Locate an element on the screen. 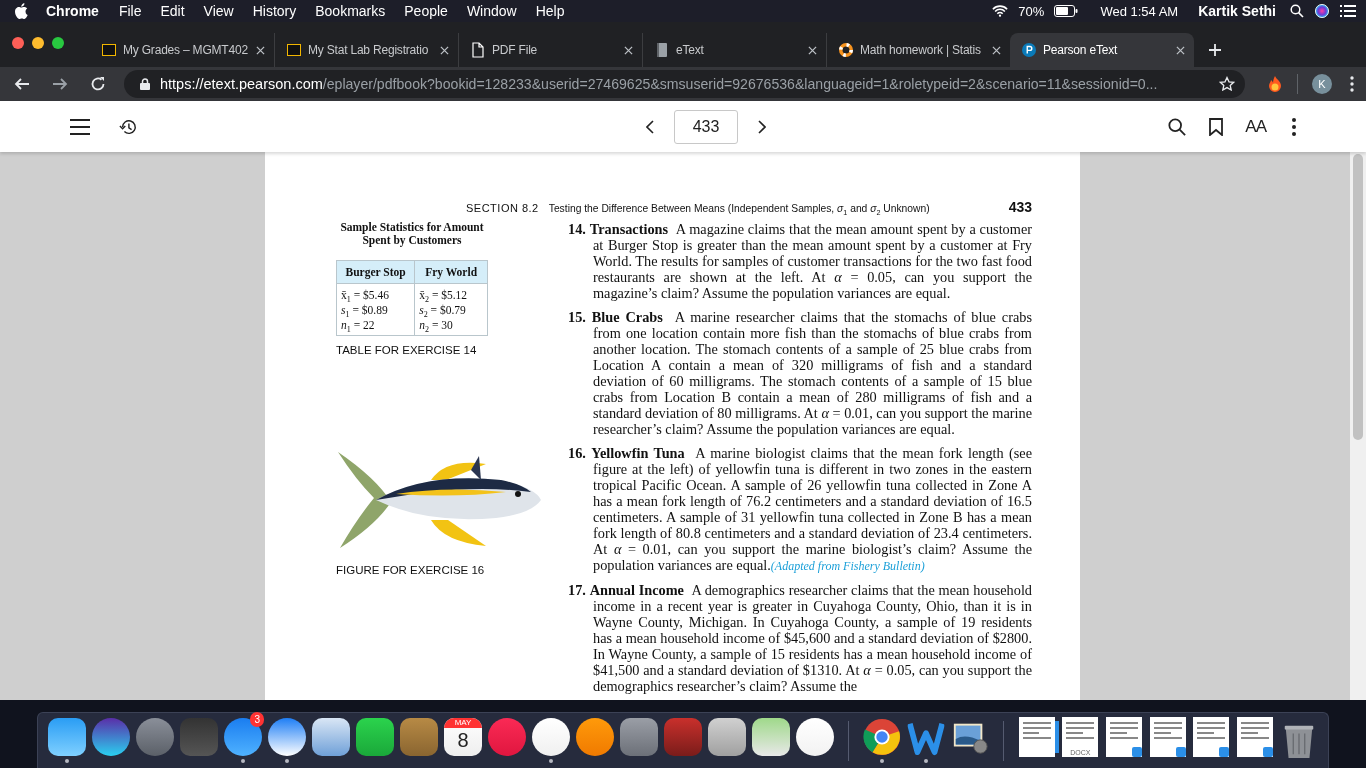  battery-icon is located at coordinates (1066, 11).